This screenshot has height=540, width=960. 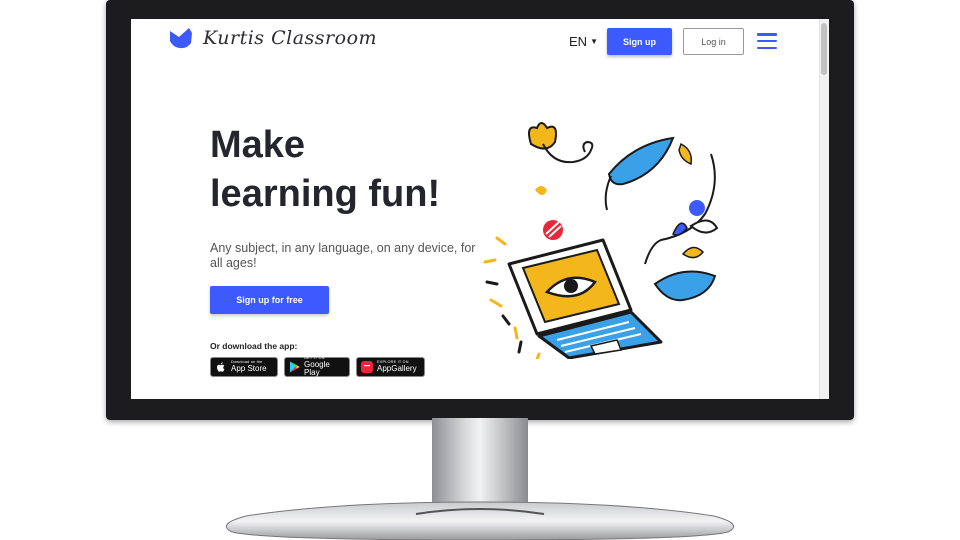 What do you see at coordinates (824, 49) in the screenshot?
I see `scrollbar-thumb` at bounding box center [824, 49].